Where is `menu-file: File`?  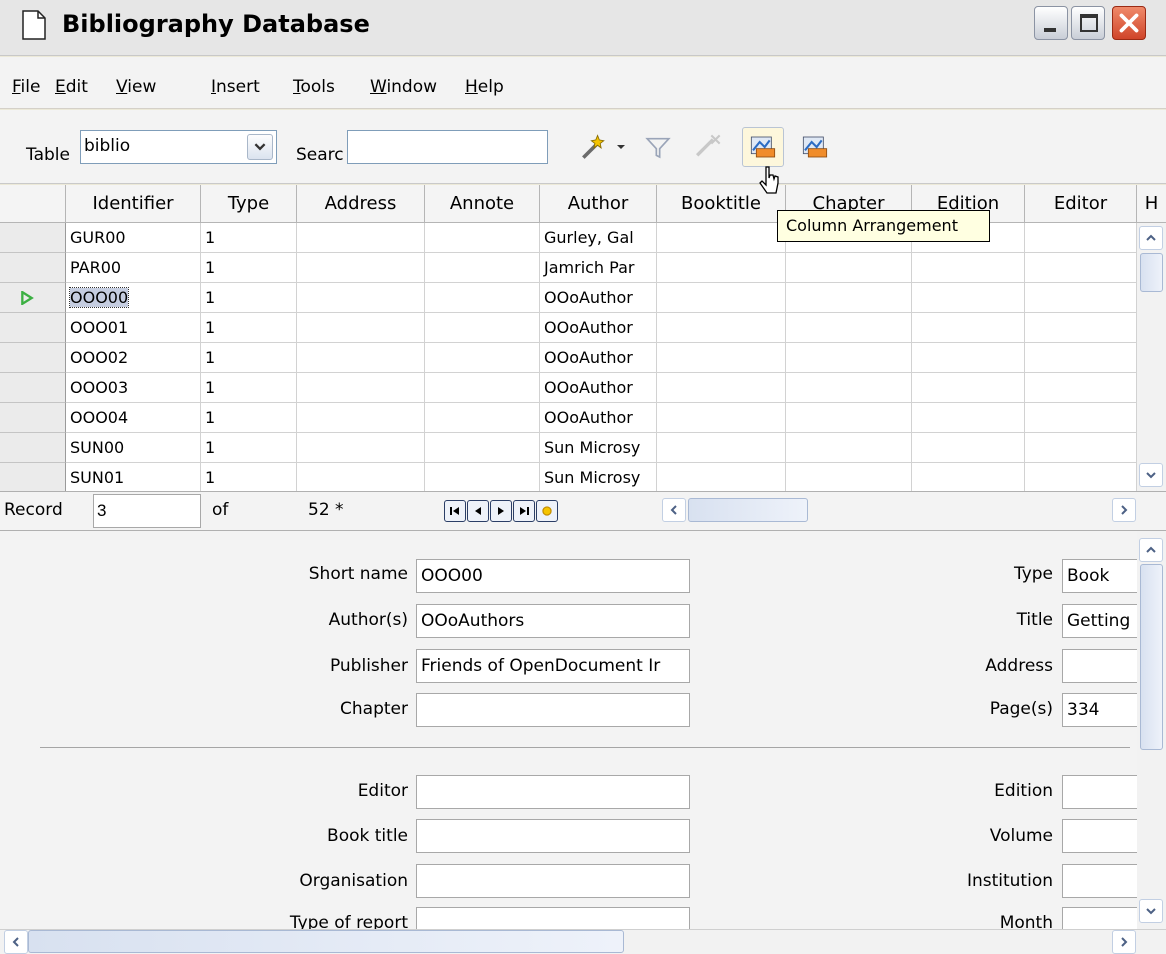
menu-file: File is located at coordinates (26, 87).